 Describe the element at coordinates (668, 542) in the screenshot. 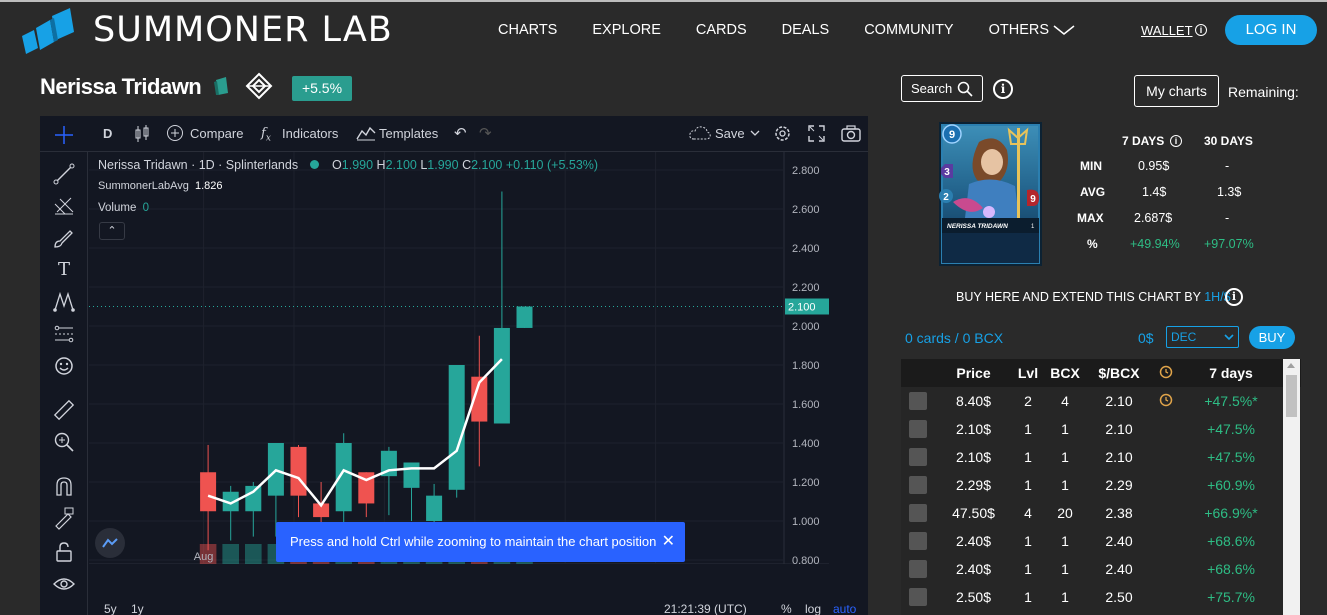

I see `close-icon: ✕` at that location.